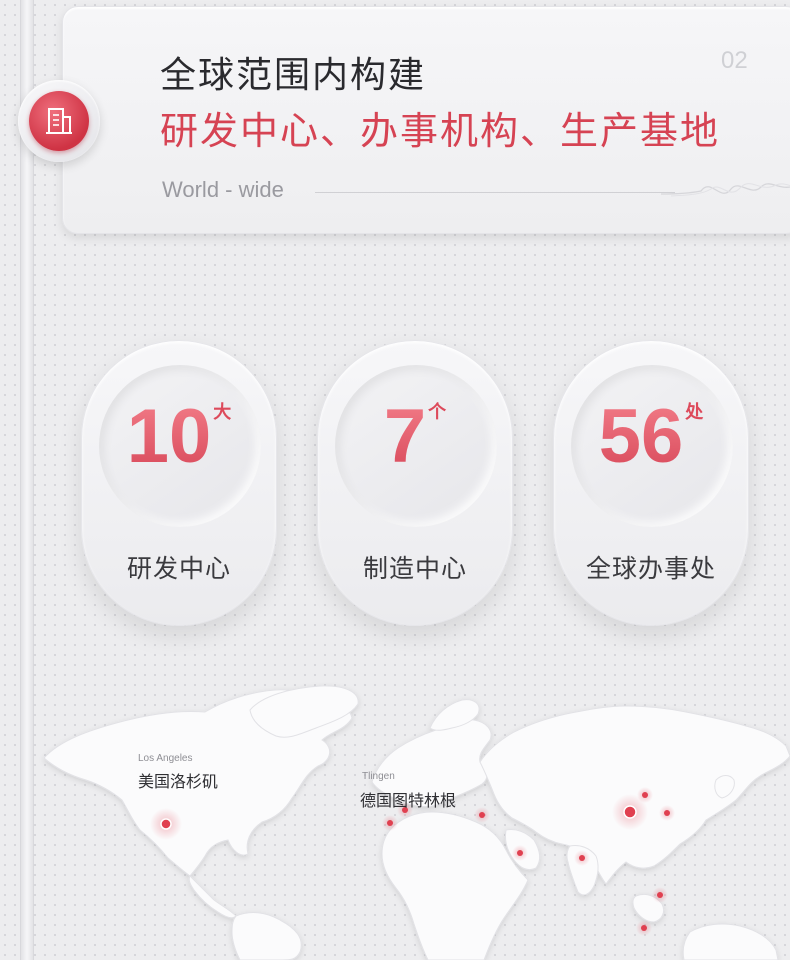  I want to click on header-subtitle-red: 研发中心、办事机构、生产基地, so click(440, 131).